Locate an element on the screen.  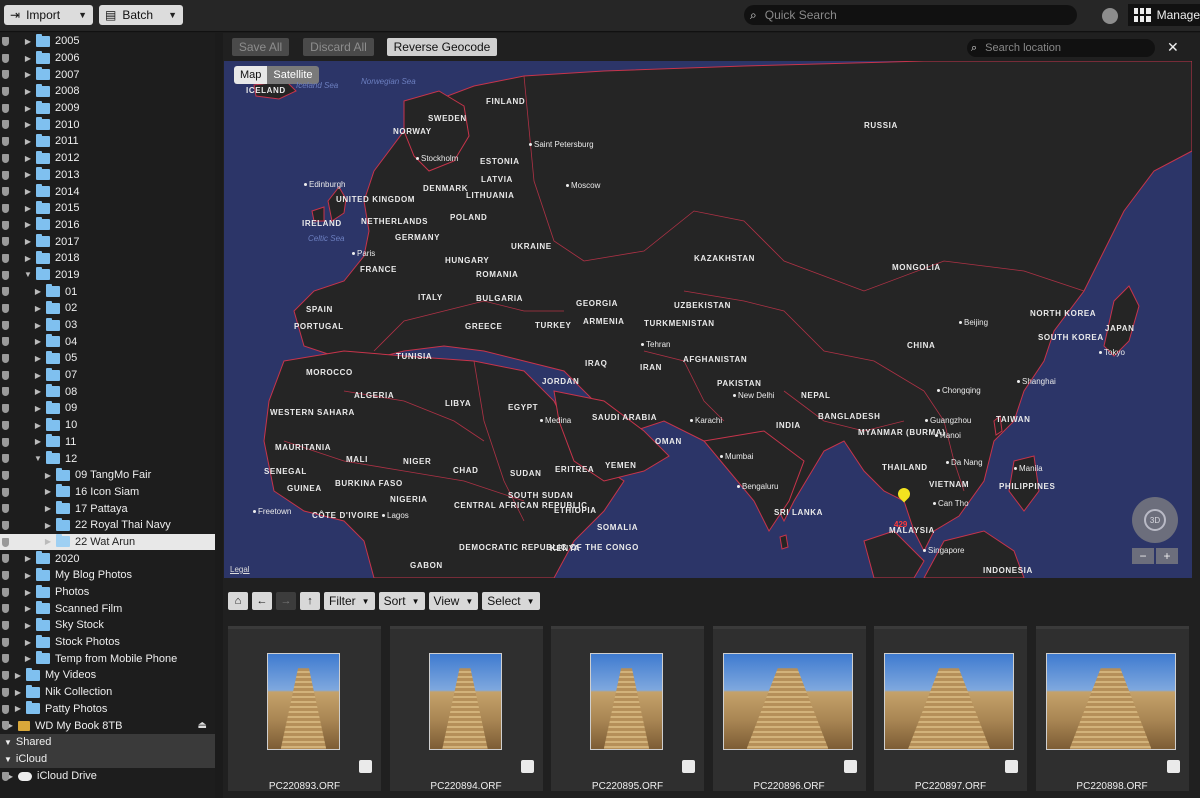
back-button: ← is located at coordinates (262, 601).